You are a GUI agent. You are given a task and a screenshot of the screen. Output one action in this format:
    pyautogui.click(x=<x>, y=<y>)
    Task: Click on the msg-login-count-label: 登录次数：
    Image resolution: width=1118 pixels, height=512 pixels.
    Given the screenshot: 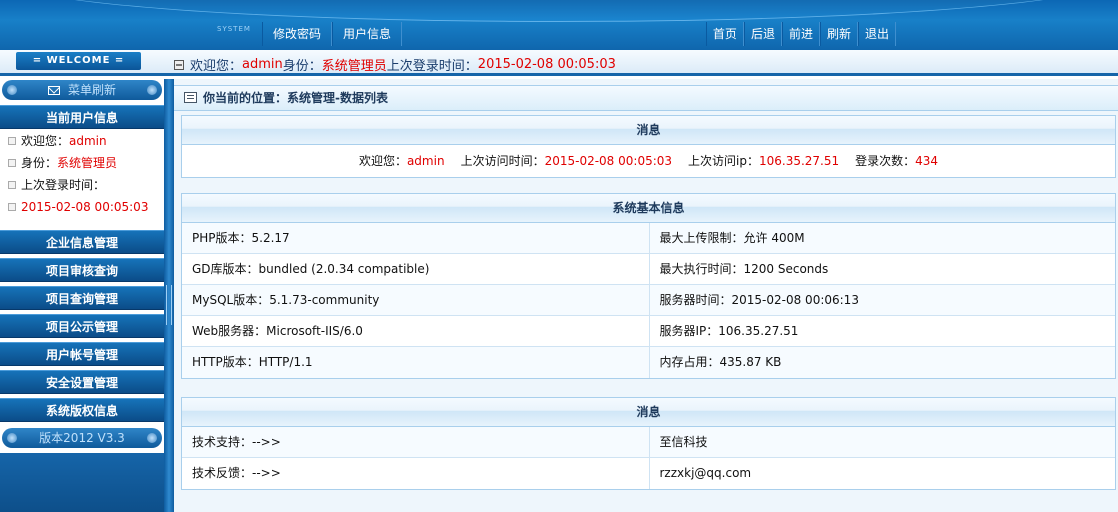 What is the action you would take?
    pyautogui.click(x=885, y=161)
    